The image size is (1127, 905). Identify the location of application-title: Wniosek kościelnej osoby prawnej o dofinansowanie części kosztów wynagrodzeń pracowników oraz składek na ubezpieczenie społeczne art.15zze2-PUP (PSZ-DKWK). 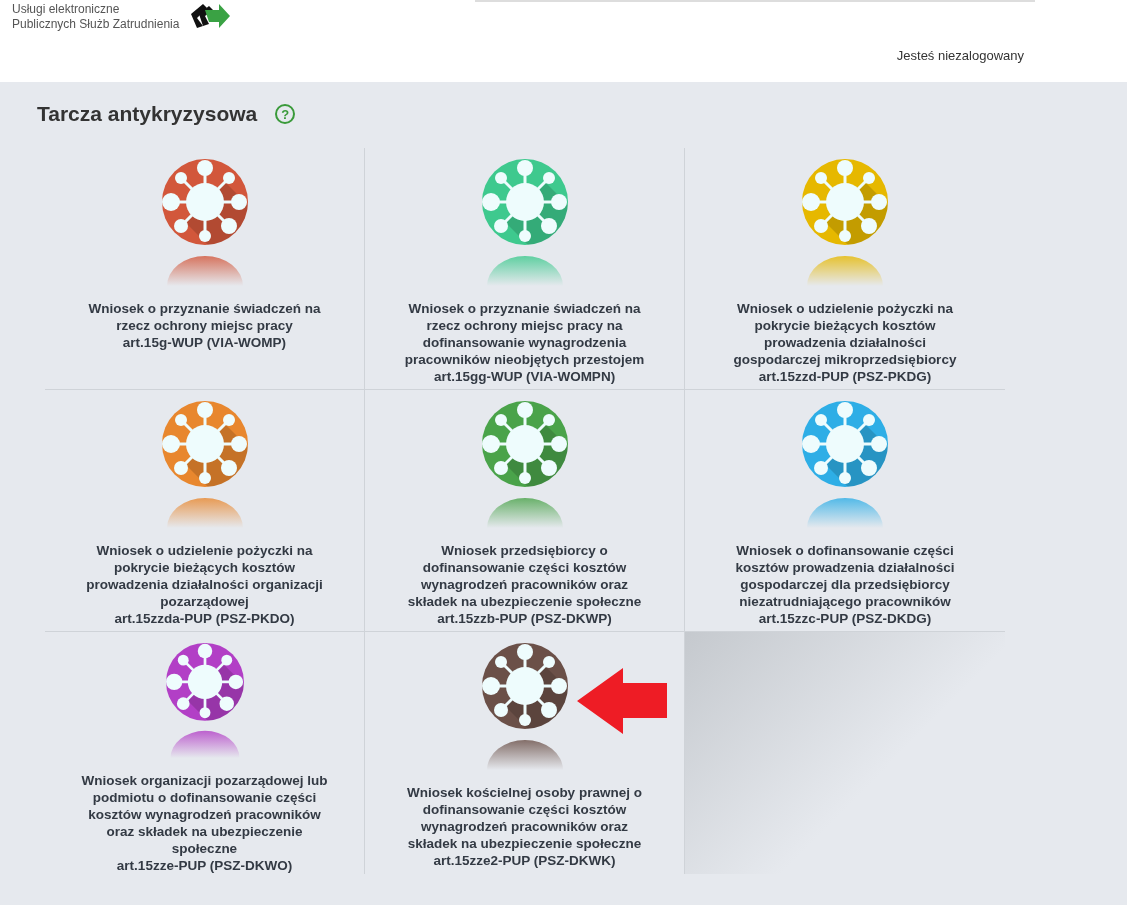
(524, 826).